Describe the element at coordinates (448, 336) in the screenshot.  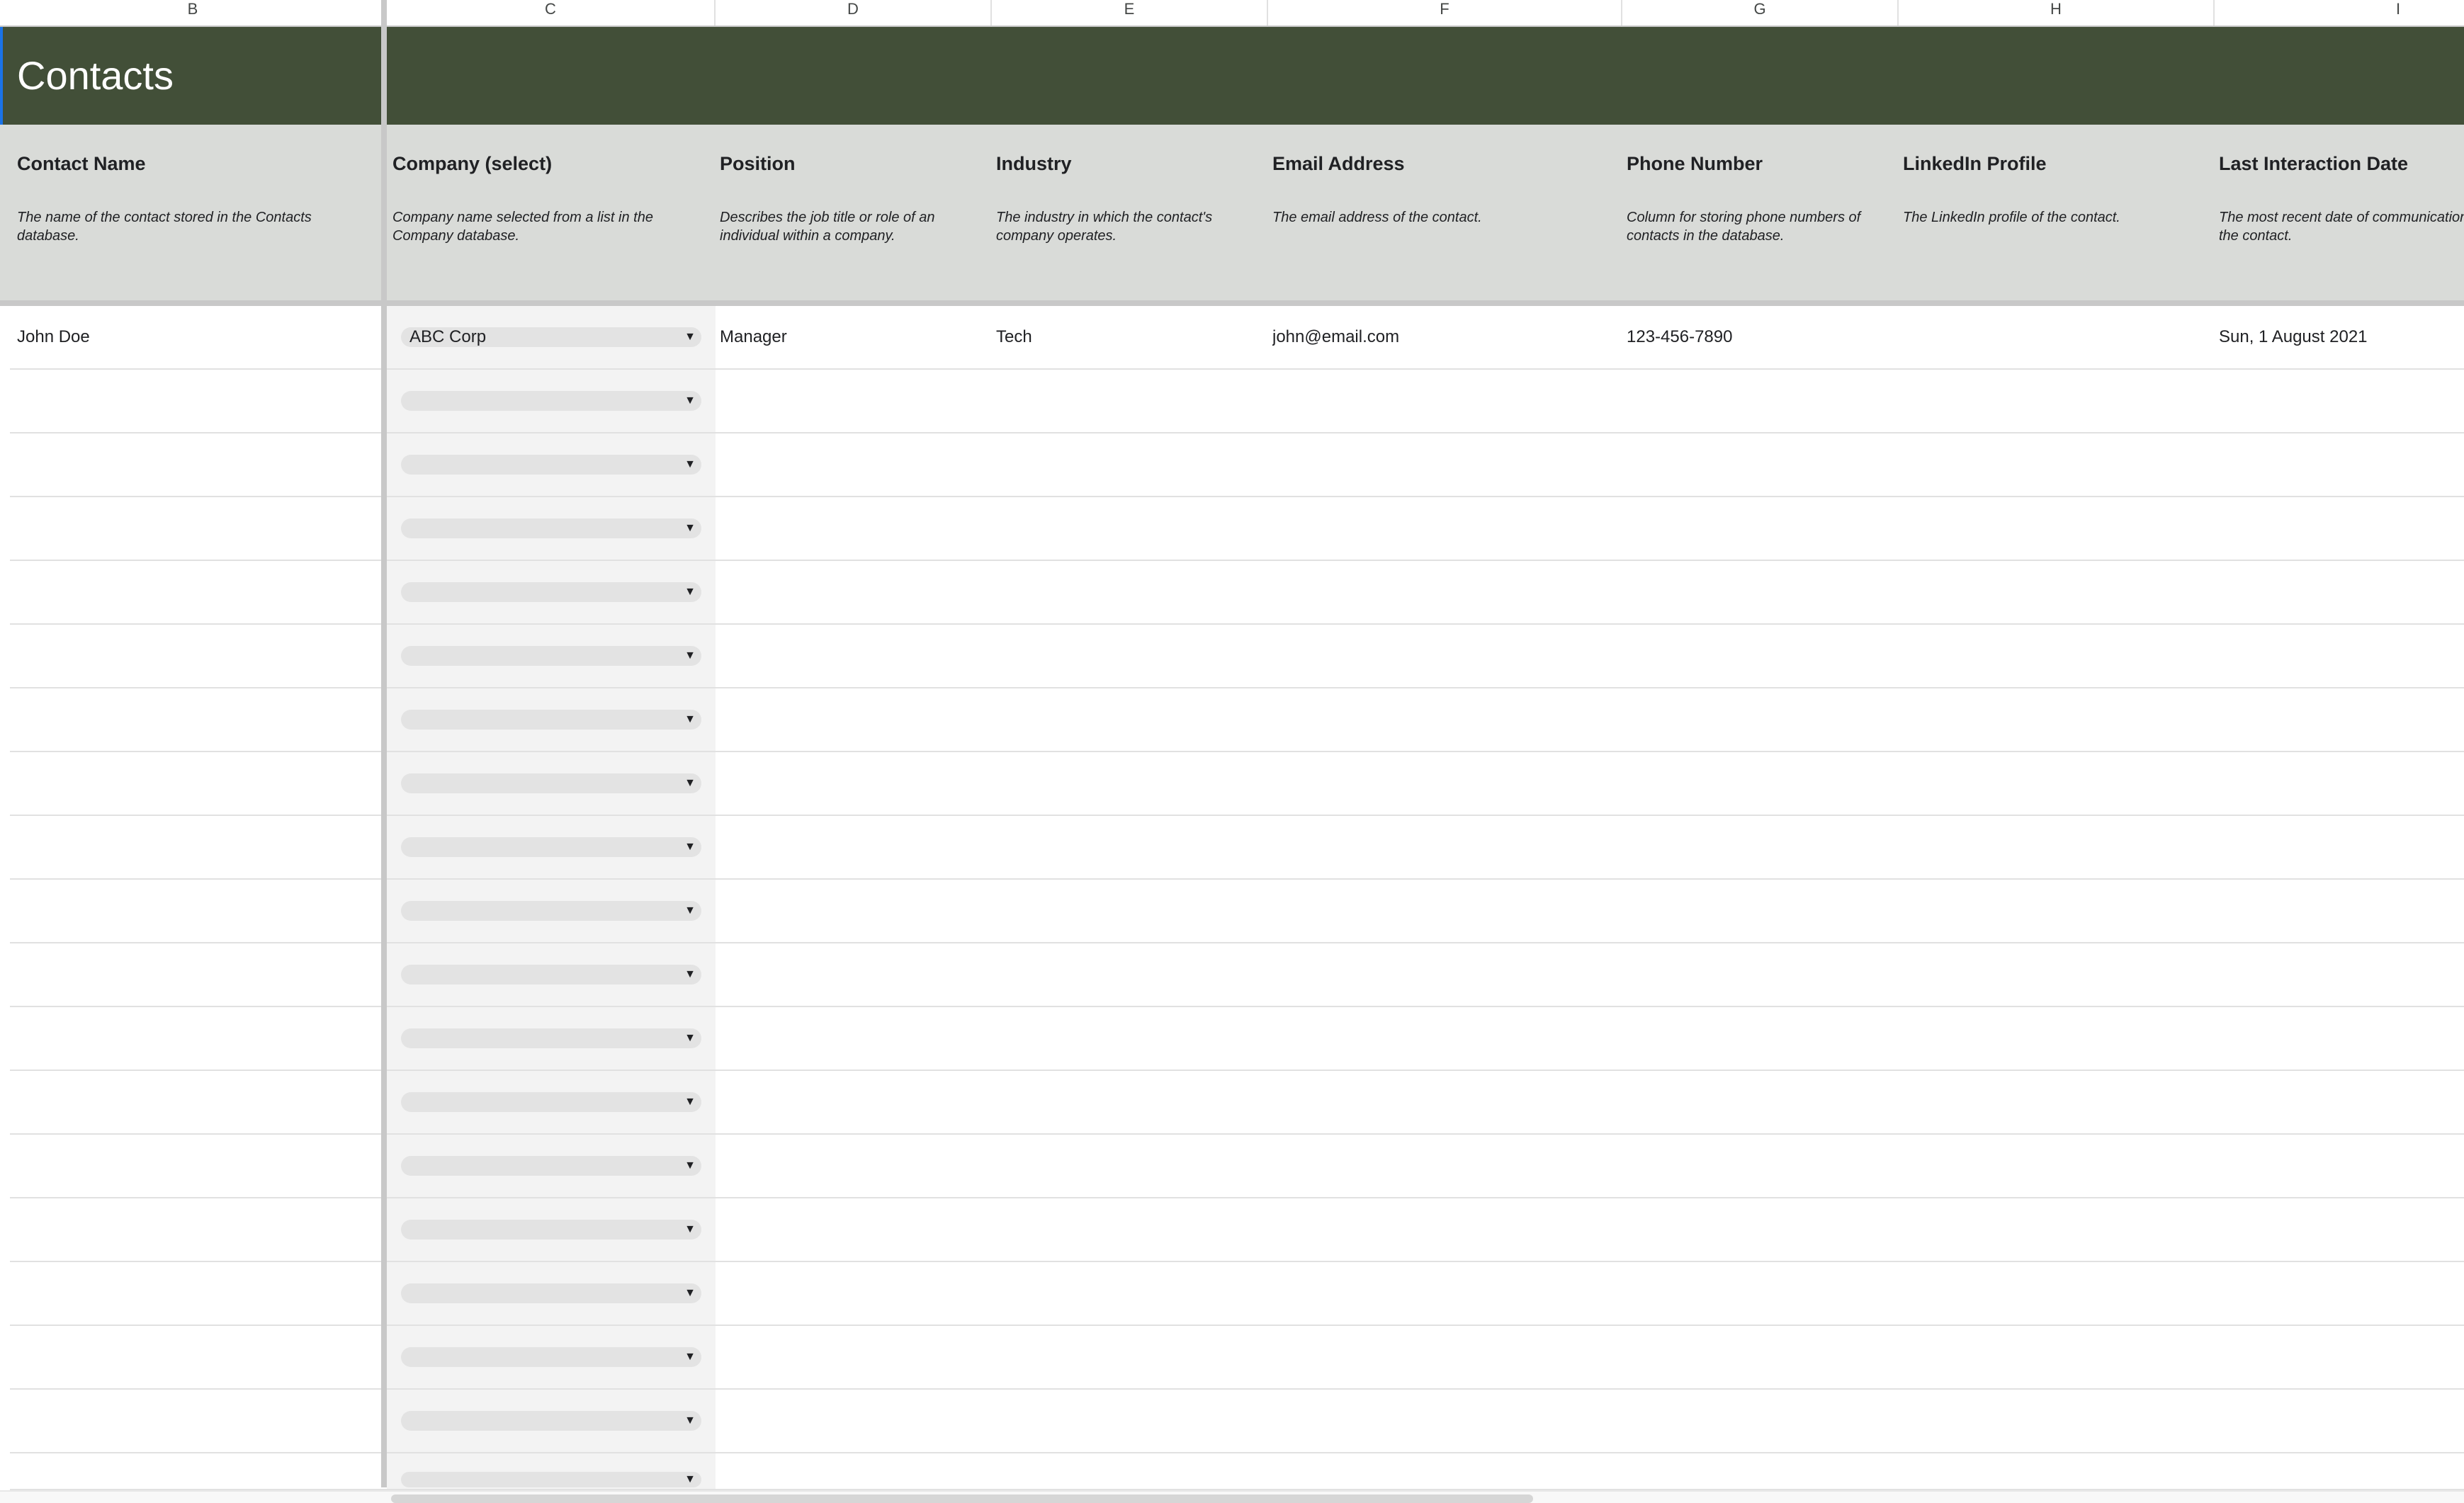
I see `company-select-value: ABC Corp` at that location.